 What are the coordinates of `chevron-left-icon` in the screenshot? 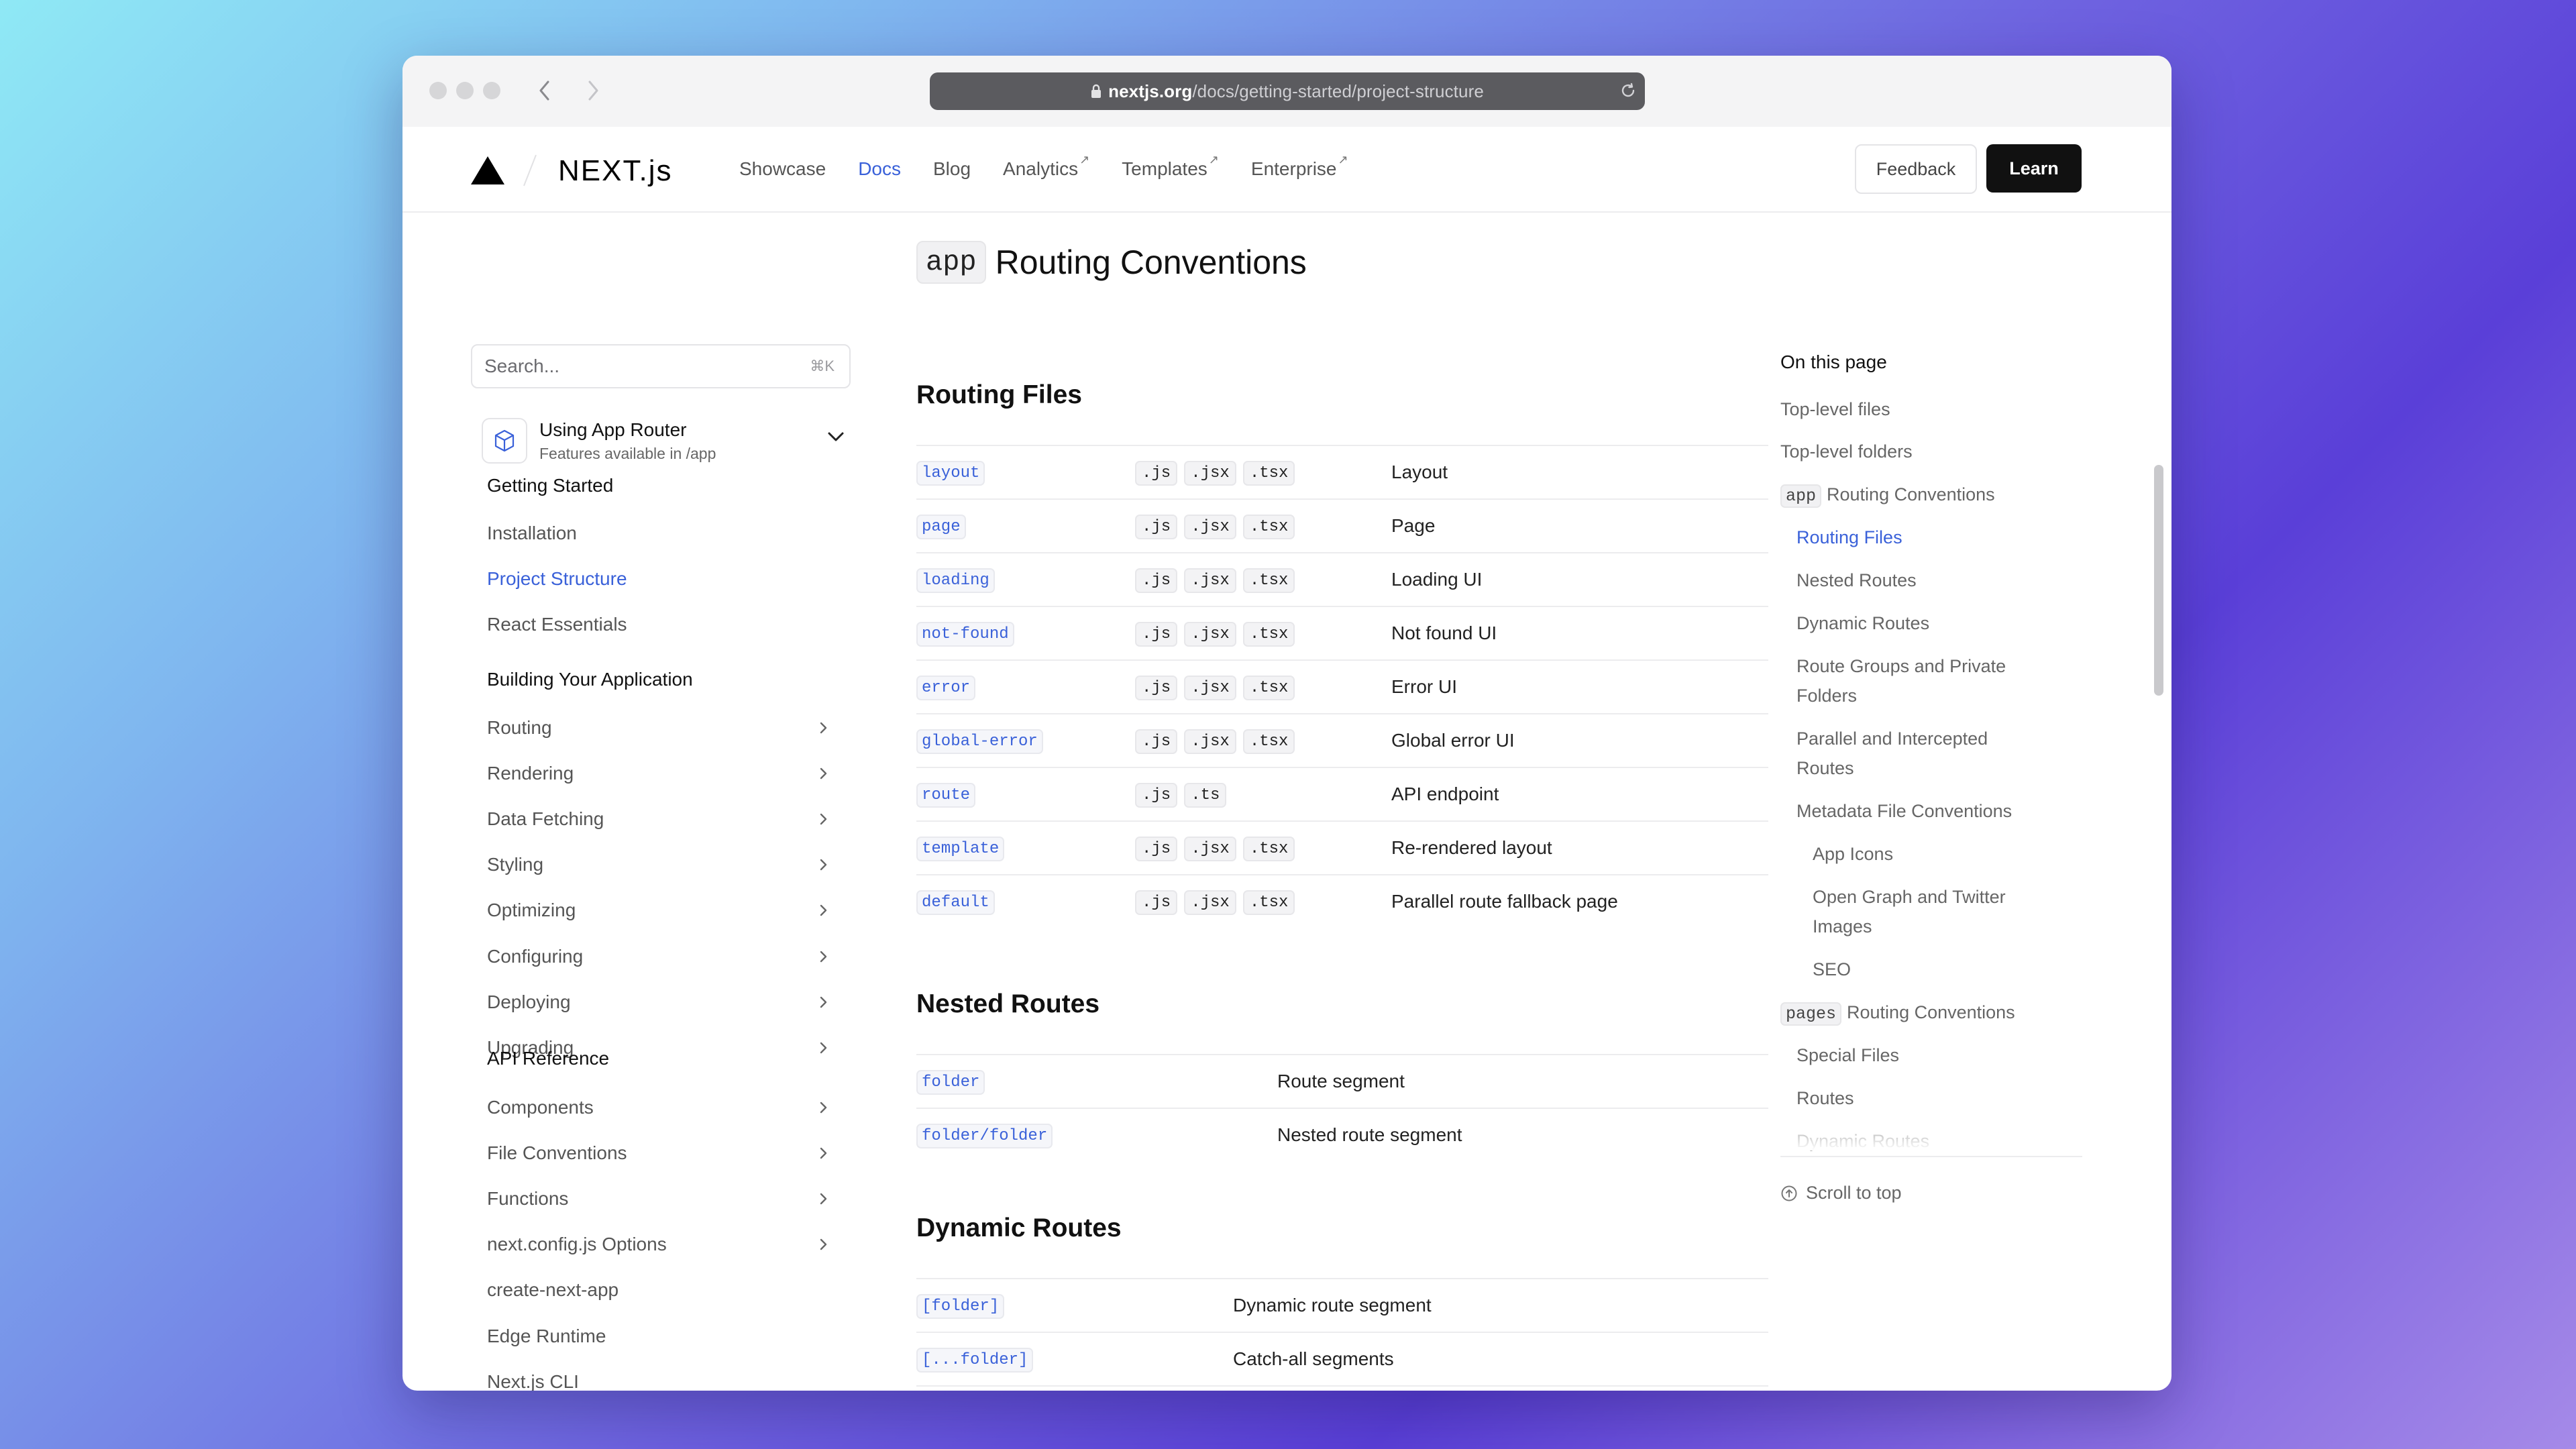 It's located at (544, 90).